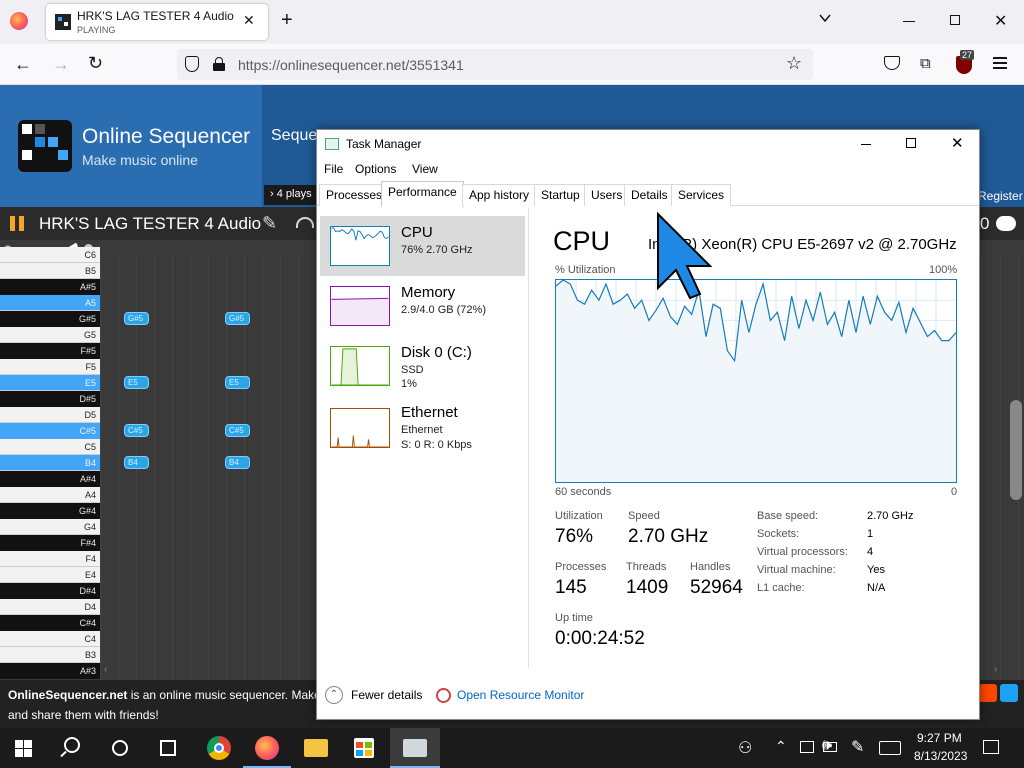 This screenshot has height=768, width=1024. I want to click on tab-performance: Performance, so click(422, 194).